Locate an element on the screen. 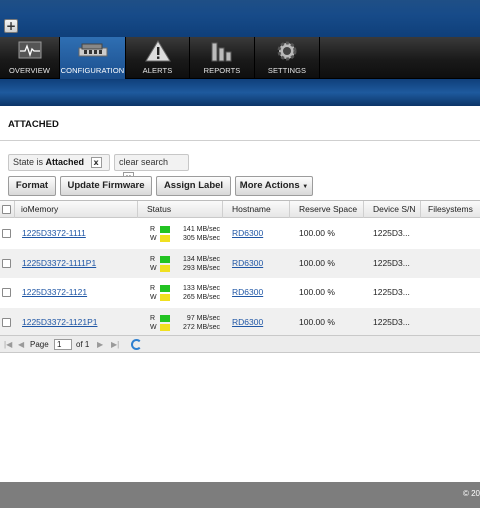  new-tab-button: + is located at coordinates (11, 26).